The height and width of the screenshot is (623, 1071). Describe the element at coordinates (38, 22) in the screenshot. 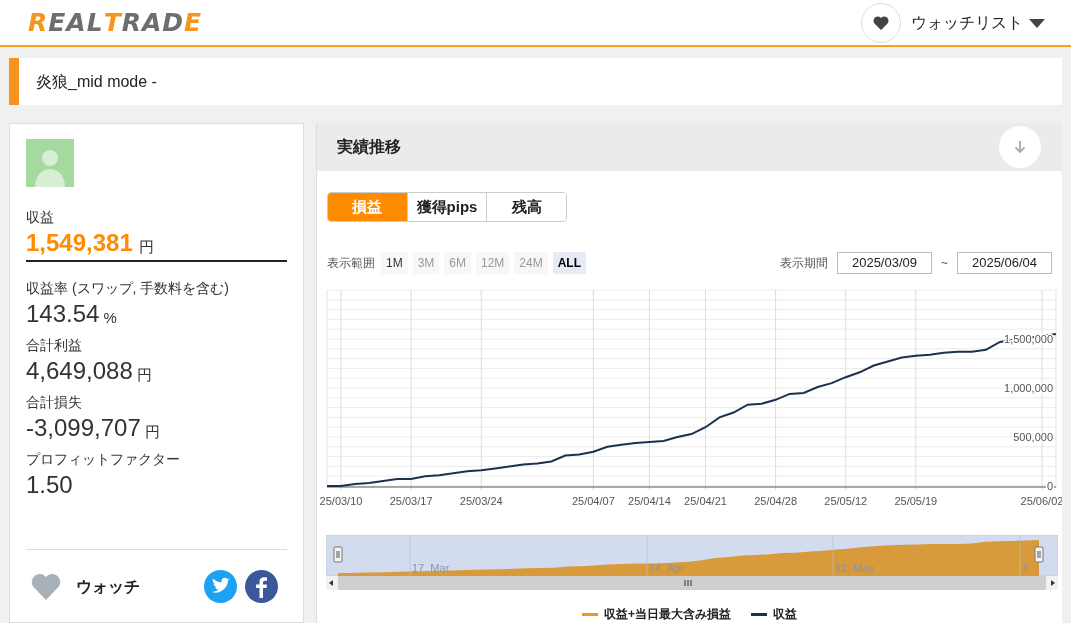

I see `logo-letters: R` at that location.